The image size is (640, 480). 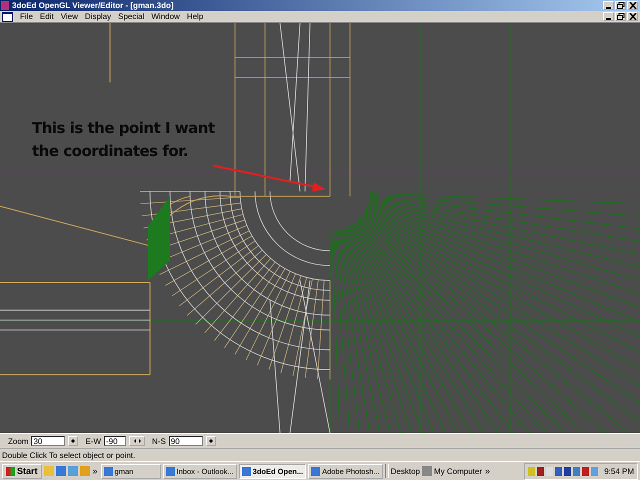 What do you see at coordinates (619, 471) in the screenshot?
I see `clock: 9:54 PM` at bounding box center [619, 471].